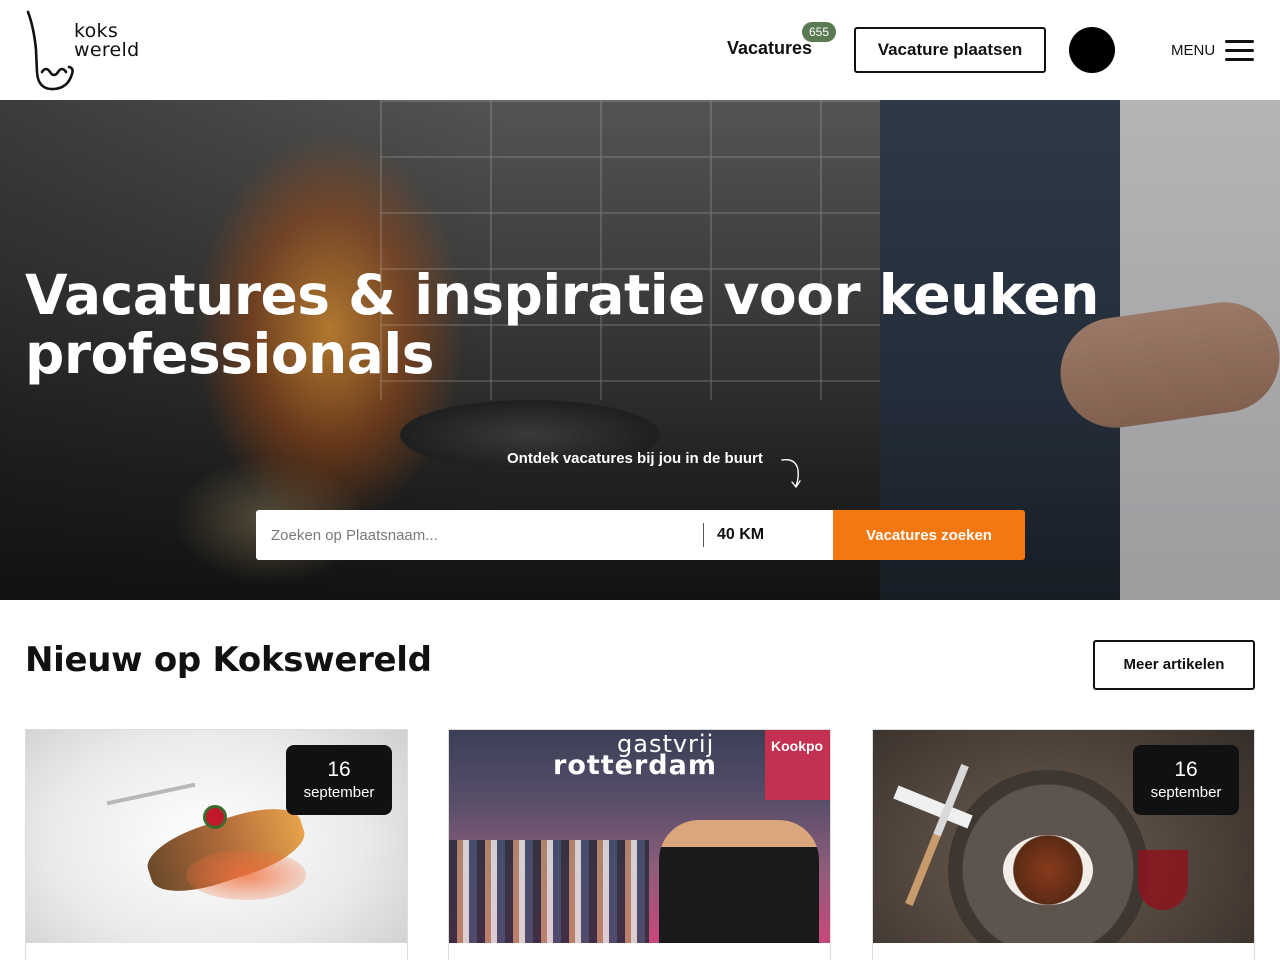 This screenshot has width=1280, height=960. Describe the element at coordinates (1174, 665) in the screenshot. I see `more-articles-button: Meer artikelen` at that location.